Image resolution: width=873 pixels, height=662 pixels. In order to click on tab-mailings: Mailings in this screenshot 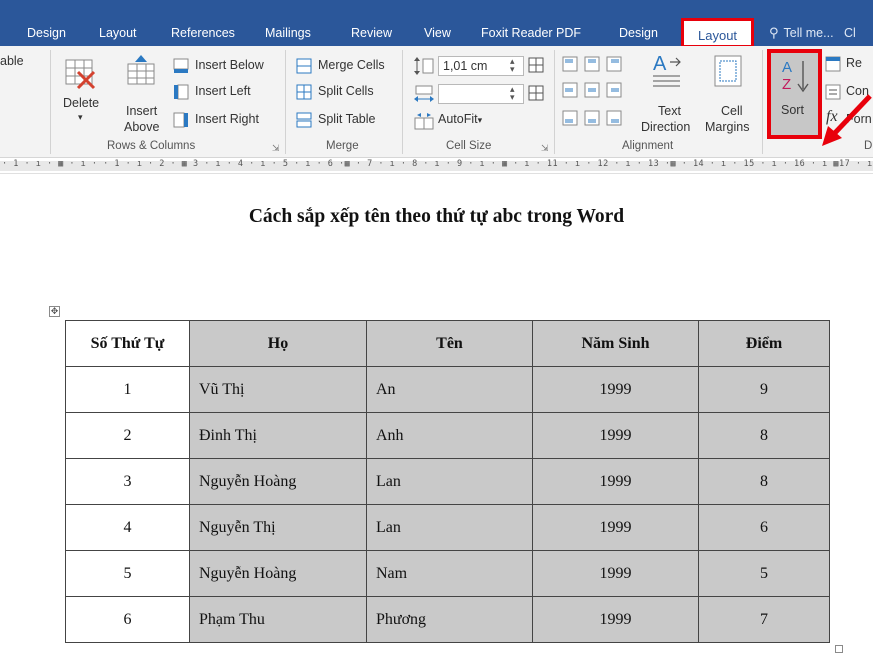, I will do `click(288, 33)`.